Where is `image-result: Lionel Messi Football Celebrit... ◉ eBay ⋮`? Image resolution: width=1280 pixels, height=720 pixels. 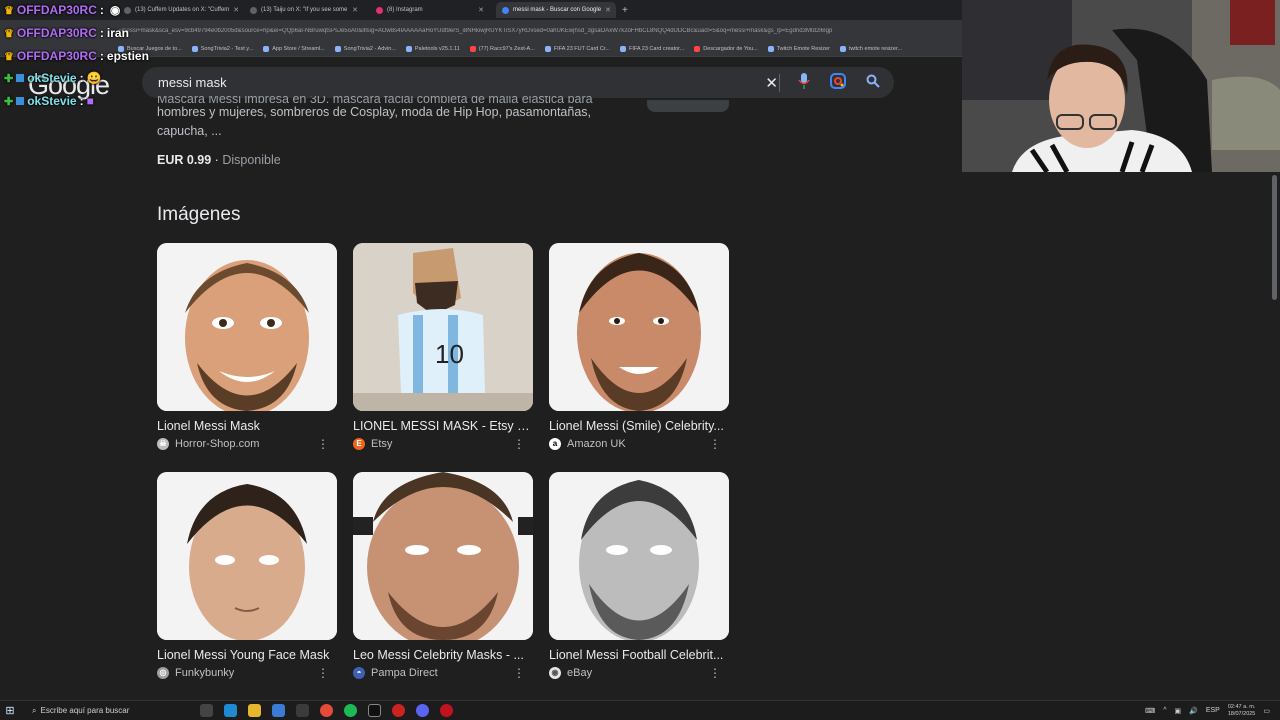
image-result: Lionel Messi Football Celebrit... ◉ eBay ⋮ is located at coordinates (639, 576).